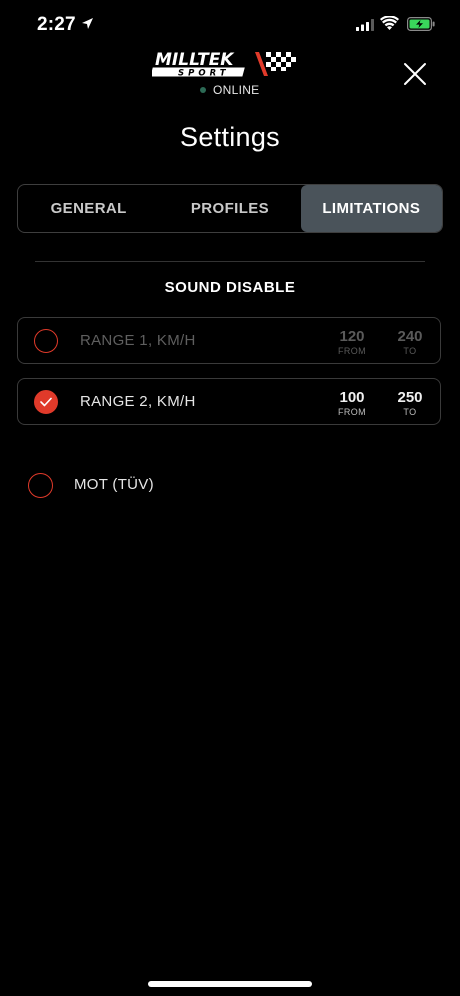 This screenshot has height=996, width=460. I want to click on range-2-to-caption: TO, so click(410, 412).